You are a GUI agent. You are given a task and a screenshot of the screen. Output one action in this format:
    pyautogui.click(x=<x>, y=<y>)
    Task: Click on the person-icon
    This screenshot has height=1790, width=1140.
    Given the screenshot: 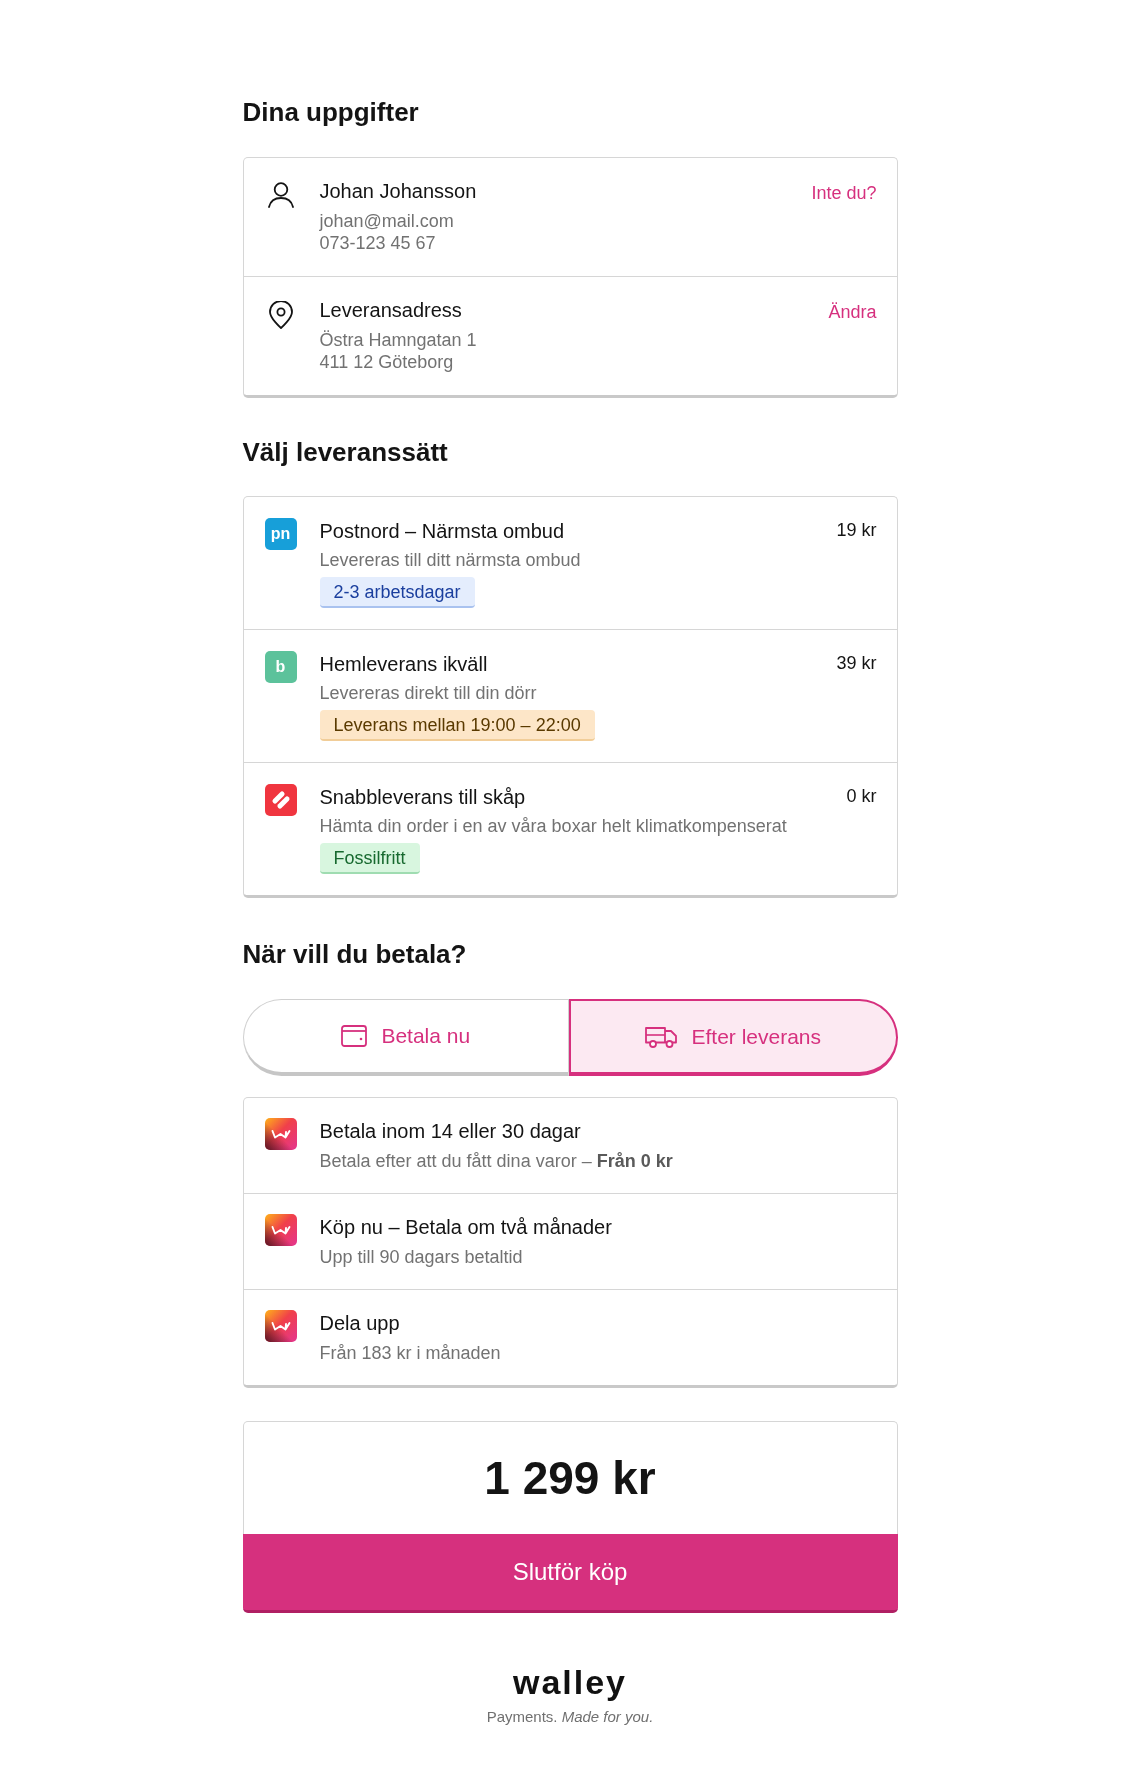 What is the action you would take?
    pyautogui.click(x=280, y=195)
    